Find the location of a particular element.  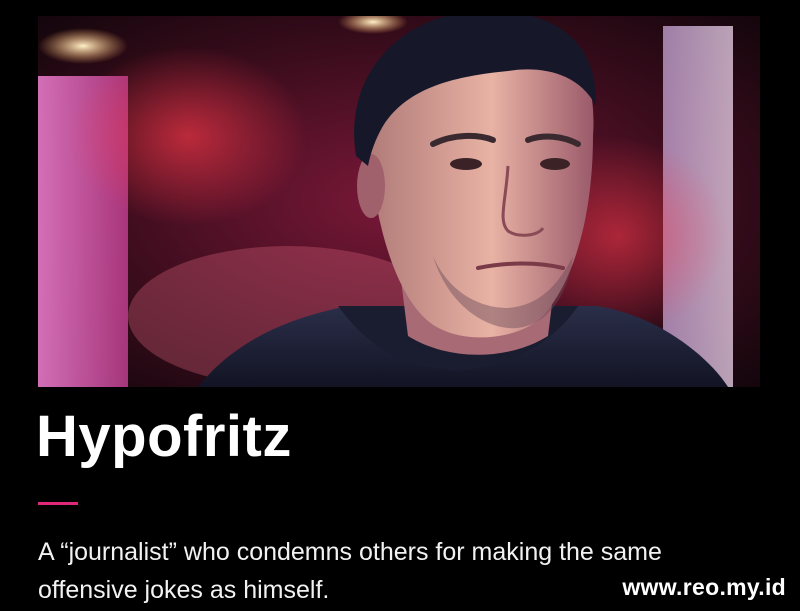

watermark-text: www.reo.my.id is located at coordinates (704, 587).